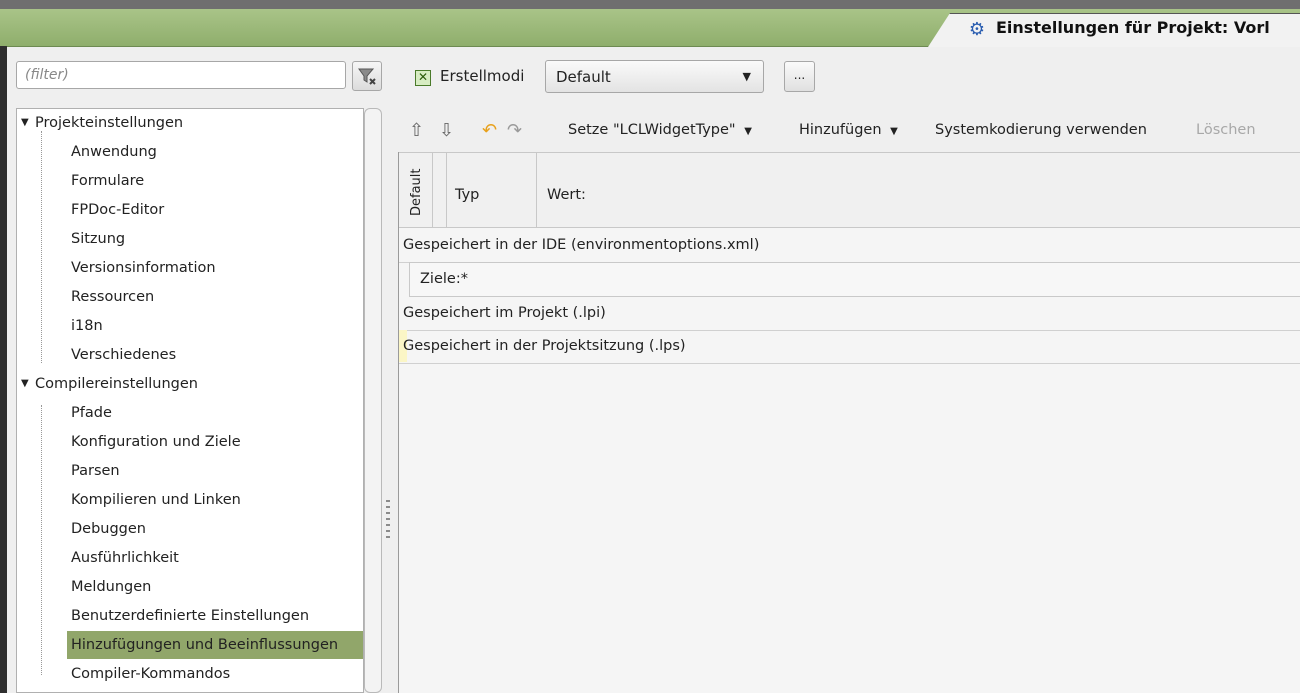  I want to click on buildmodes-checkbox: ✕, so click(423, 78).